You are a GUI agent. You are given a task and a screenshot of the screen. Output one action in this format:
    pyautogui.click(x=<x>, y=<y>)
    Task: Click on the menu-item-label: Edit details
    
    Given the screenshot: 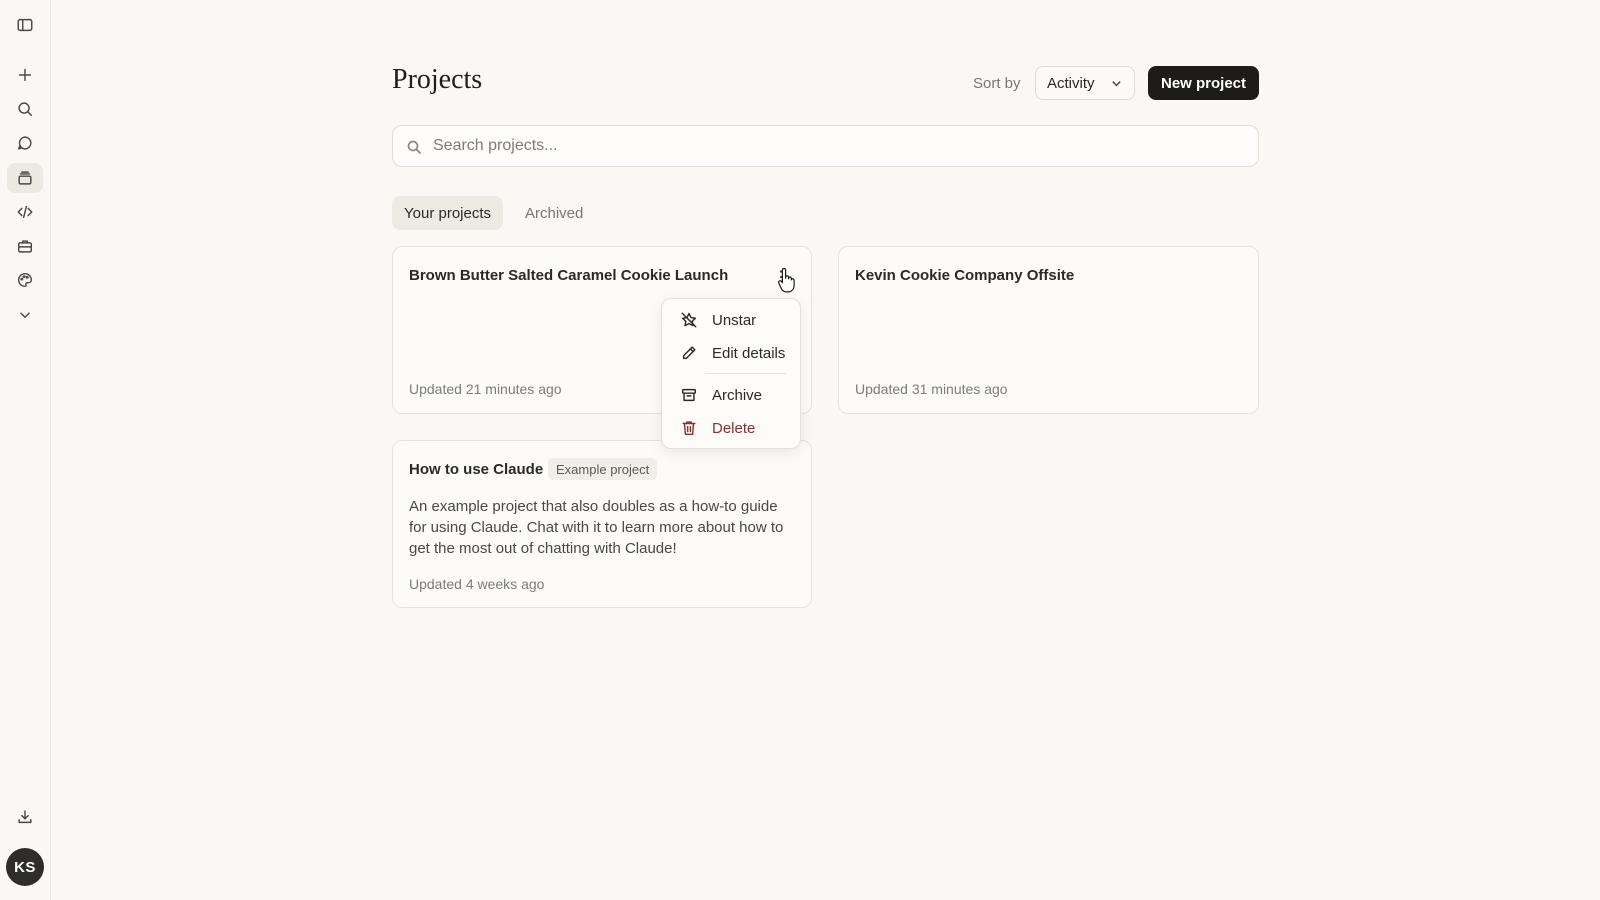 What is the action you would take?
    pyautogui.click(x=749, y=353)
    